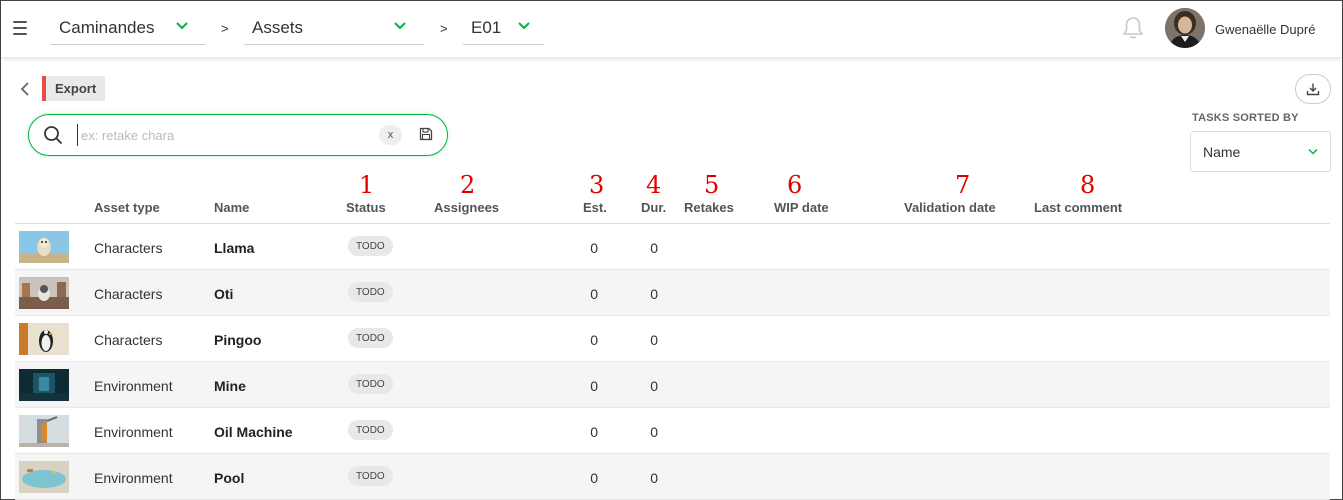 The image size is (1343, 500). Describe the element at coordinates (107, 27) in the screenshot. I see `production-select-label: Caminandes` at that location.